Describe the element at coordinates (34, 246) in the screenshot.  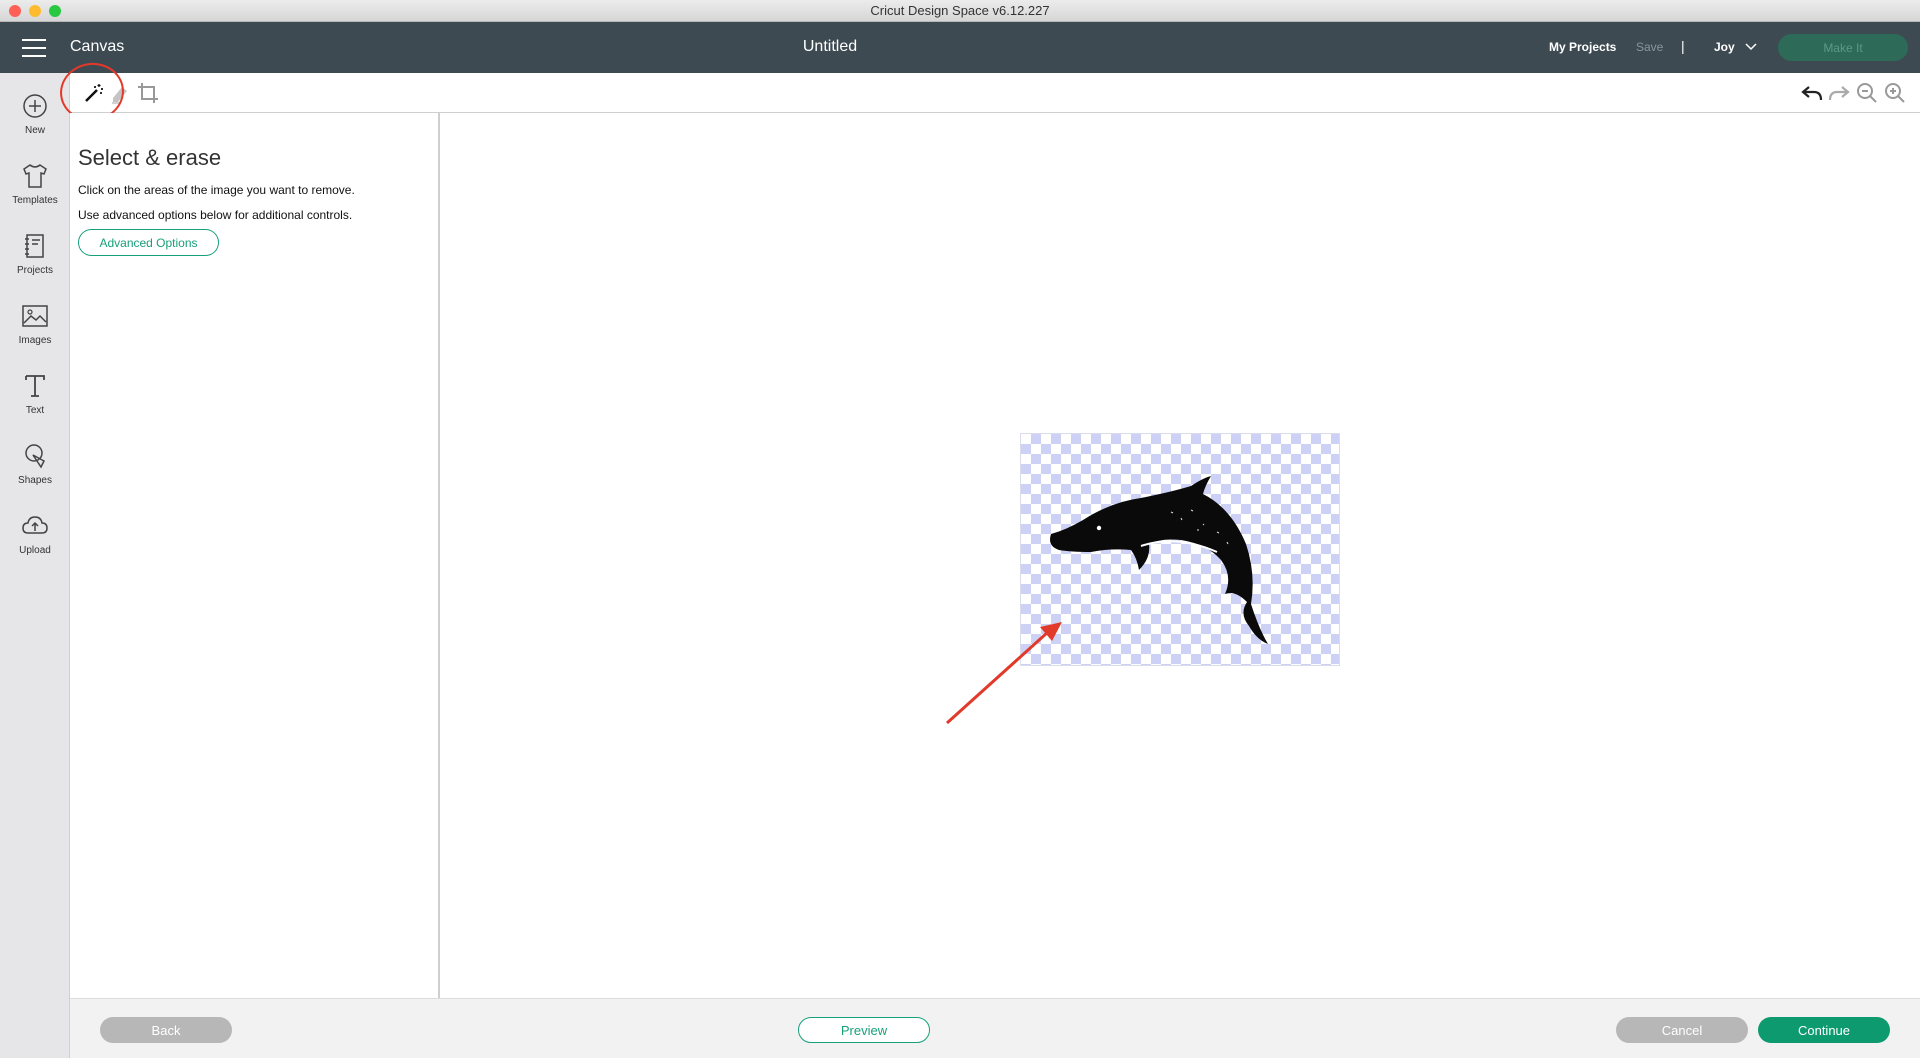
I see `notebook-icon` at that location.